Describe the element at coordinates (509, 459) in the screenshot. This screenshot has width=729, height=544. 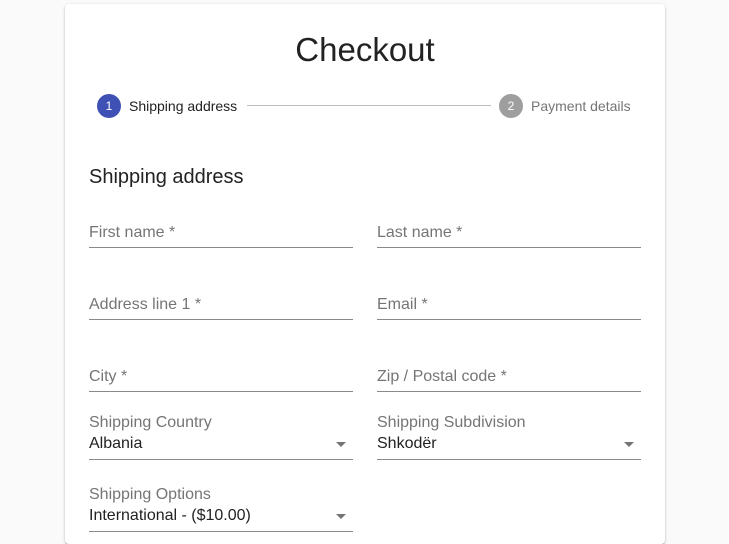
I see `shipping-subdivision-underline` at that location.